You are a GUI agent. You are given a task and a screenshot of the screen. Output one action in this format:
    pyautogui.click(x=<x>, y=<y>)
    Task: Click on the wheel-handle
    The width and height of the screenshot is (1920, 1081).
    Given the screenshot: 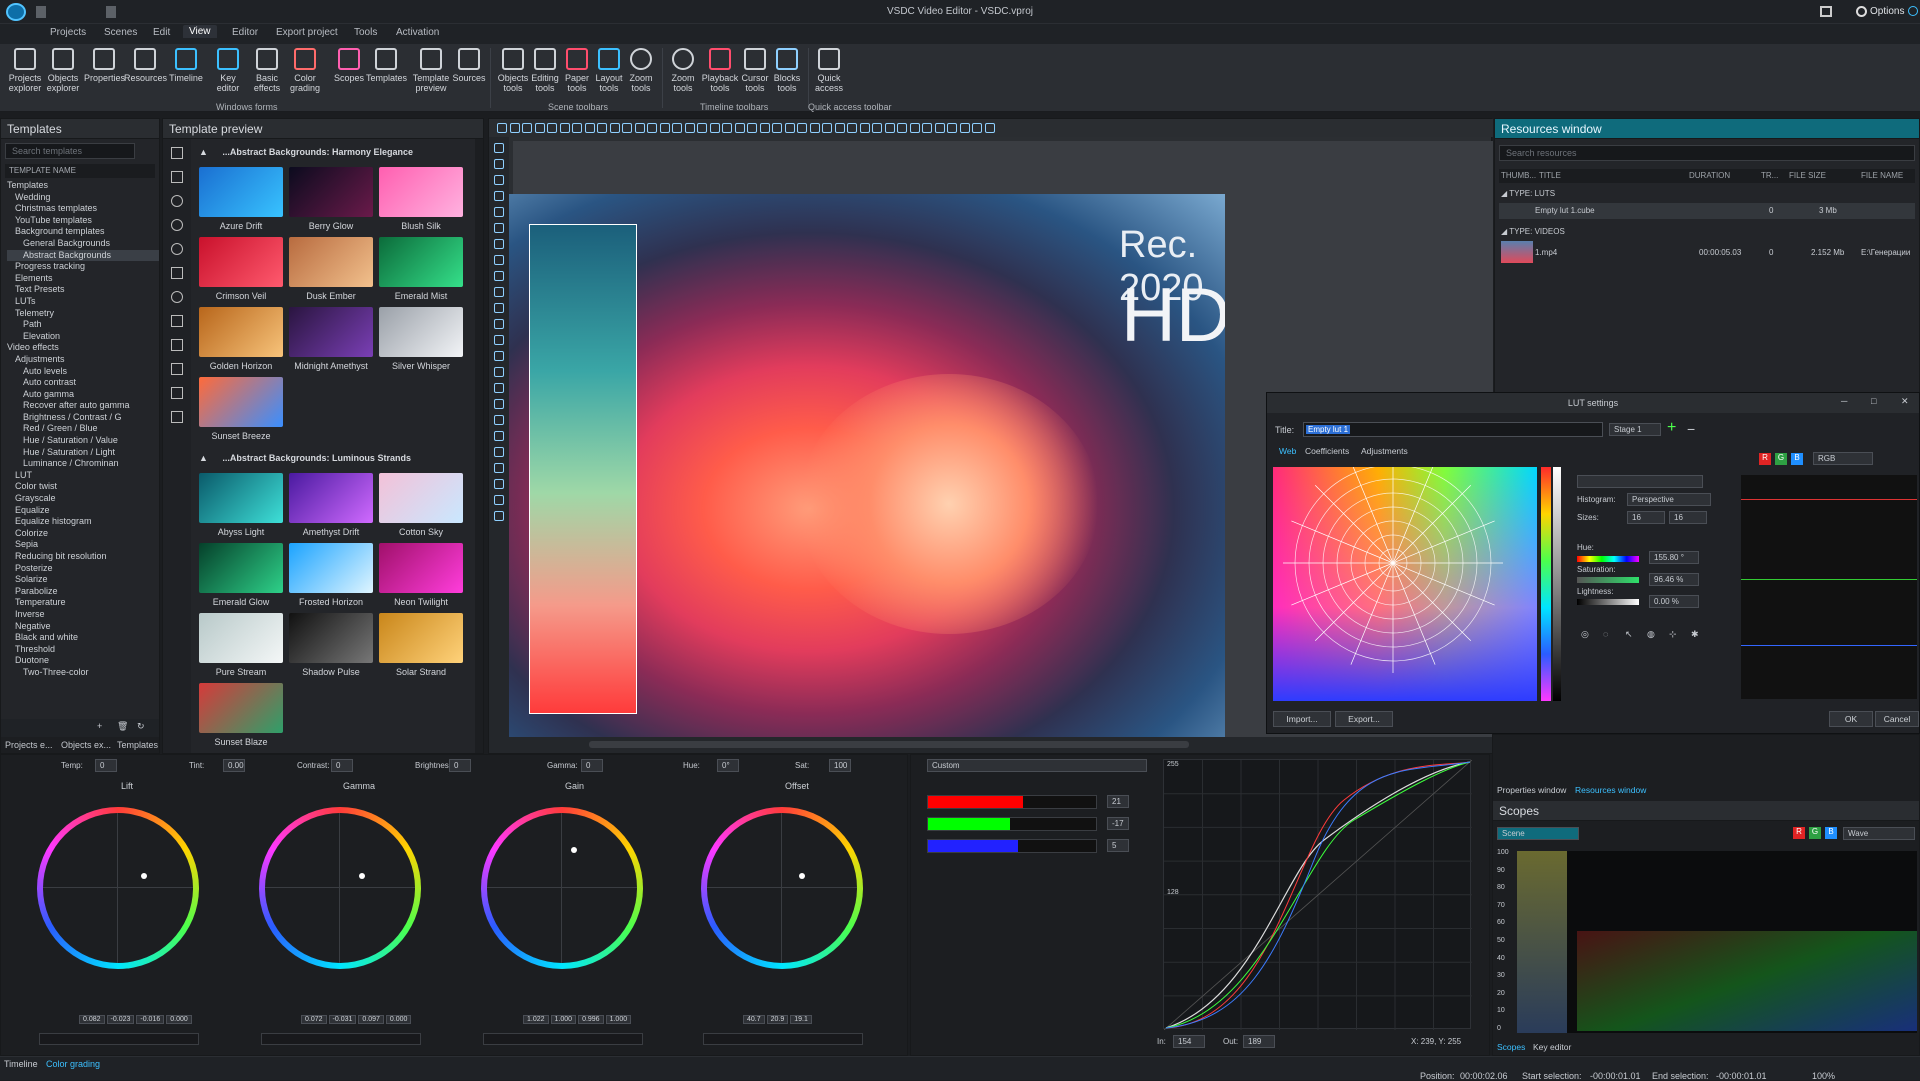 What is the action you would take?
    pyautogui.click(x=144, y=876)
    